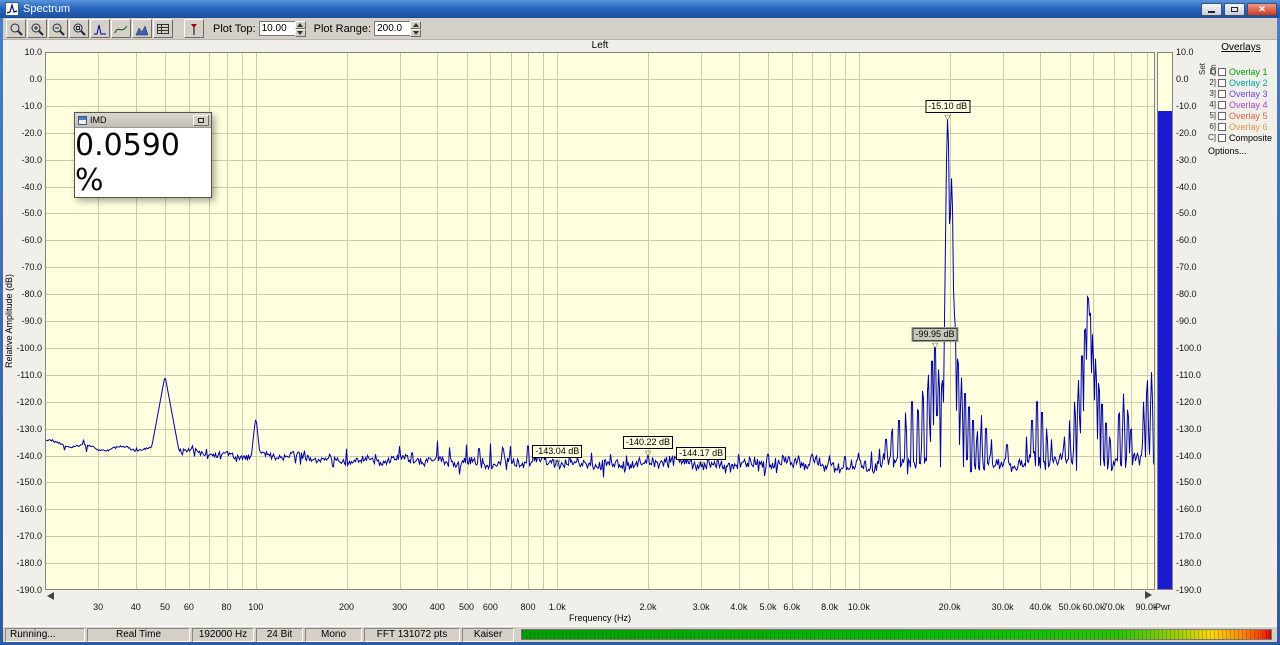  Describe the element at coordinates (142, 28) in the screenshot. I see `filled-trace-button` at that location.